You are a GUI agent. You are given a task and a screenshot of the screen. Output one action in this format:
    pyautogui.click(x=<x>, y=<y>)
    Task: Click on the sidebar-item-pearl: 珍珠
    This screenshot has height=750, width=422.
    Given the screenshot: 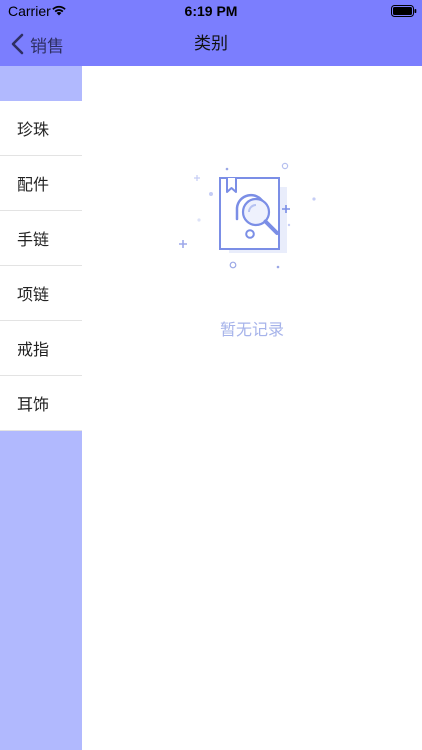 What is the action you would take?
    pyautogui.click(x=41, y=128)
    